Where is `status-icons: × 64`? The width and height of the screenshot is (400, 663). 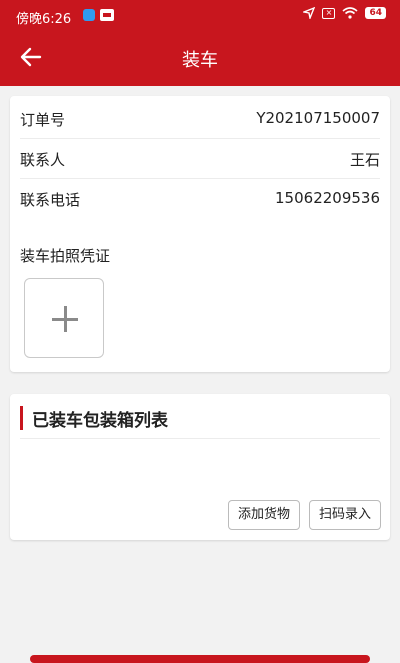 status-icons: × 64 is located at coordinates (344, 13).